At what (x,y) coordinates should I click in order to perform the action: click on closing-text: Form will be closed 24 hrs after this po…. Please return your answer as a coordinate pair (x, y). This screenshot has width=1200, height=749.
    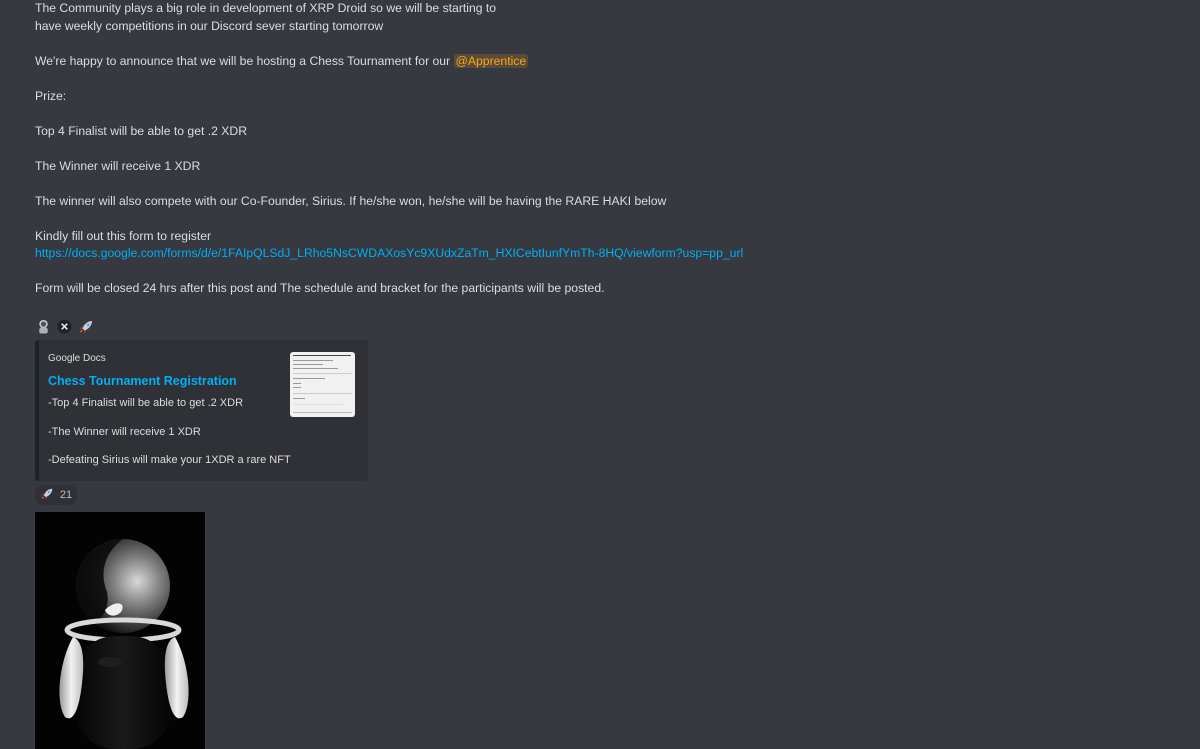
    Looking at the image, I should click on (320, 288).